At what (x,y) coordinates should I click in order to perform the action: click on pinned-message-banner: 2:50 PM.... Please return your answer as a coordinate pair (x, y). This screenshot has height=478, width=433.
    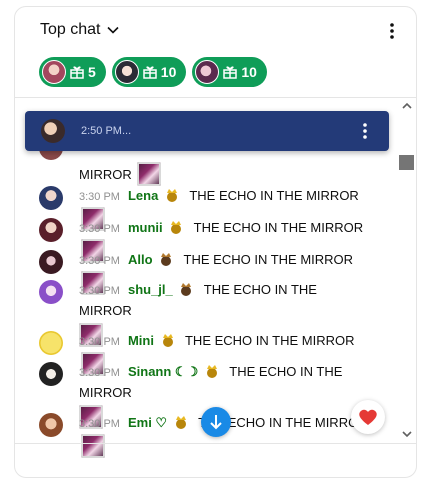
    Looking at the image, I should click on (207, 131).